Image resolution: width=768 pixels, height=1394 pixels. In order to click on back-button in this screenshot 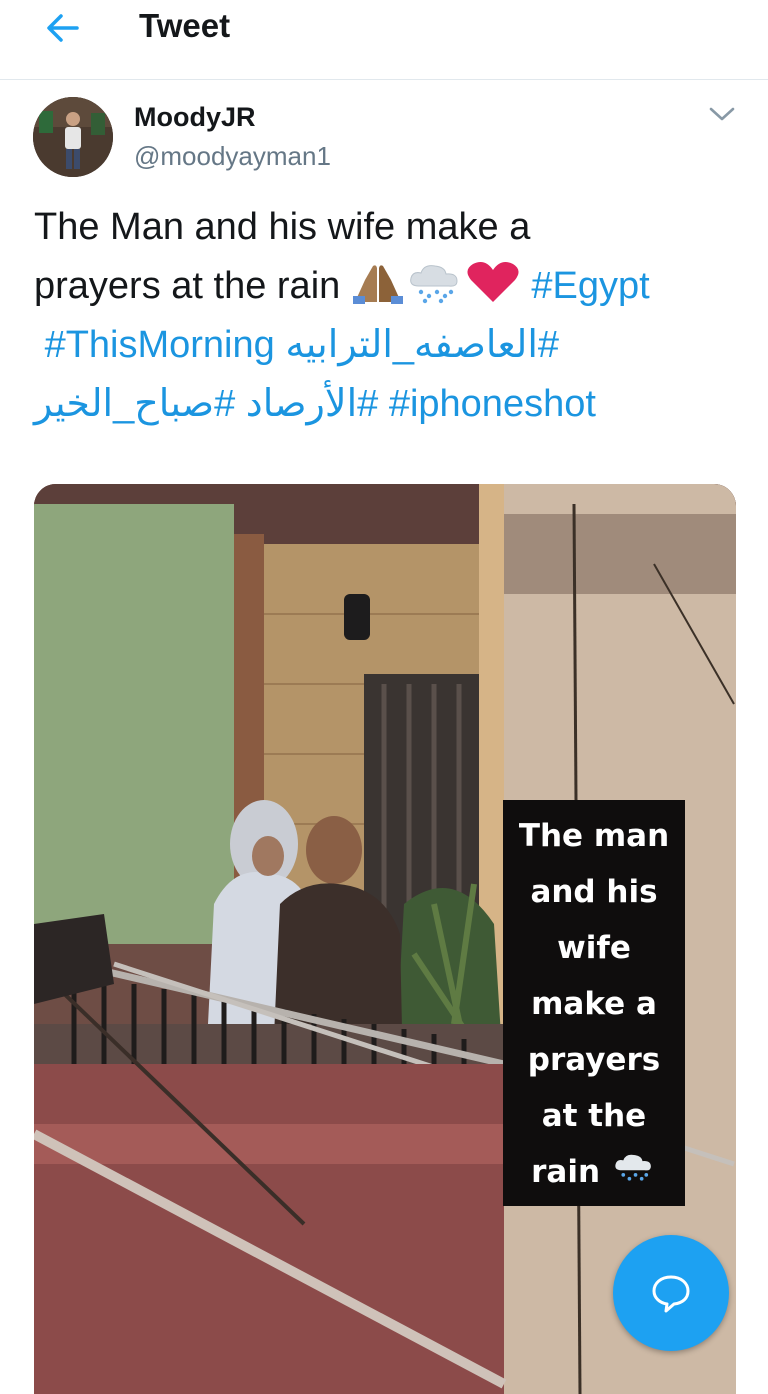, I will do `click(62, 28)`.